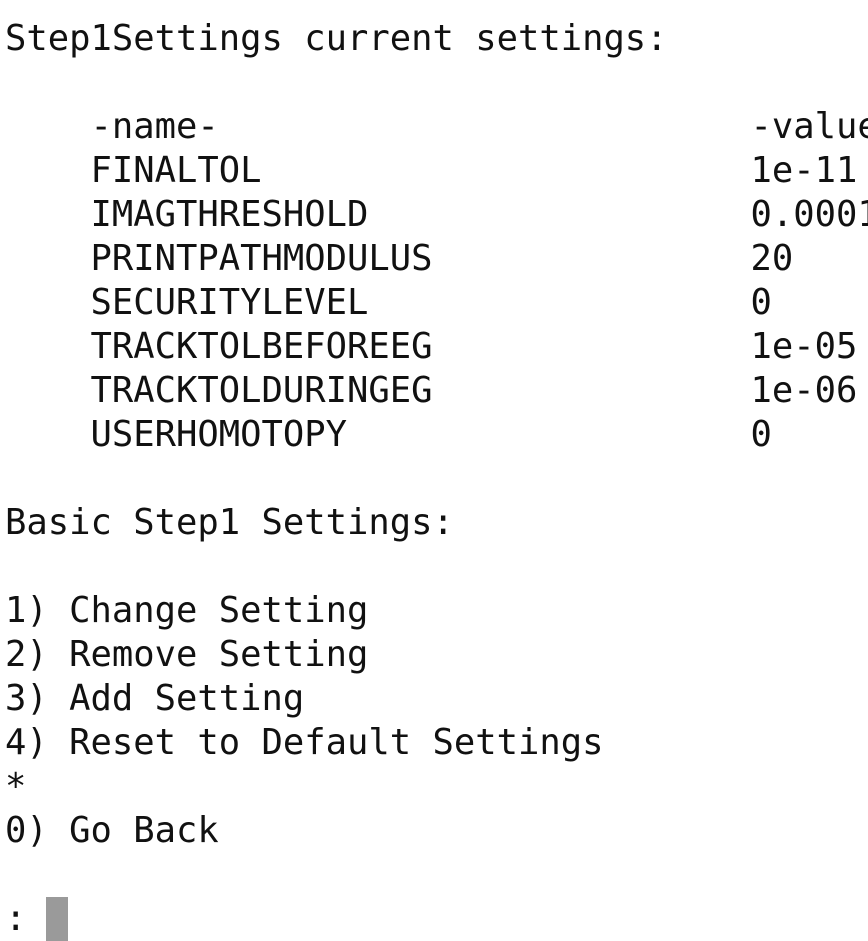 The width and height of the screenshot is (868, 941). Describe the element at coordinates (804, 171) in the screenshot. I see `setting-value: 1e-11` at that location.